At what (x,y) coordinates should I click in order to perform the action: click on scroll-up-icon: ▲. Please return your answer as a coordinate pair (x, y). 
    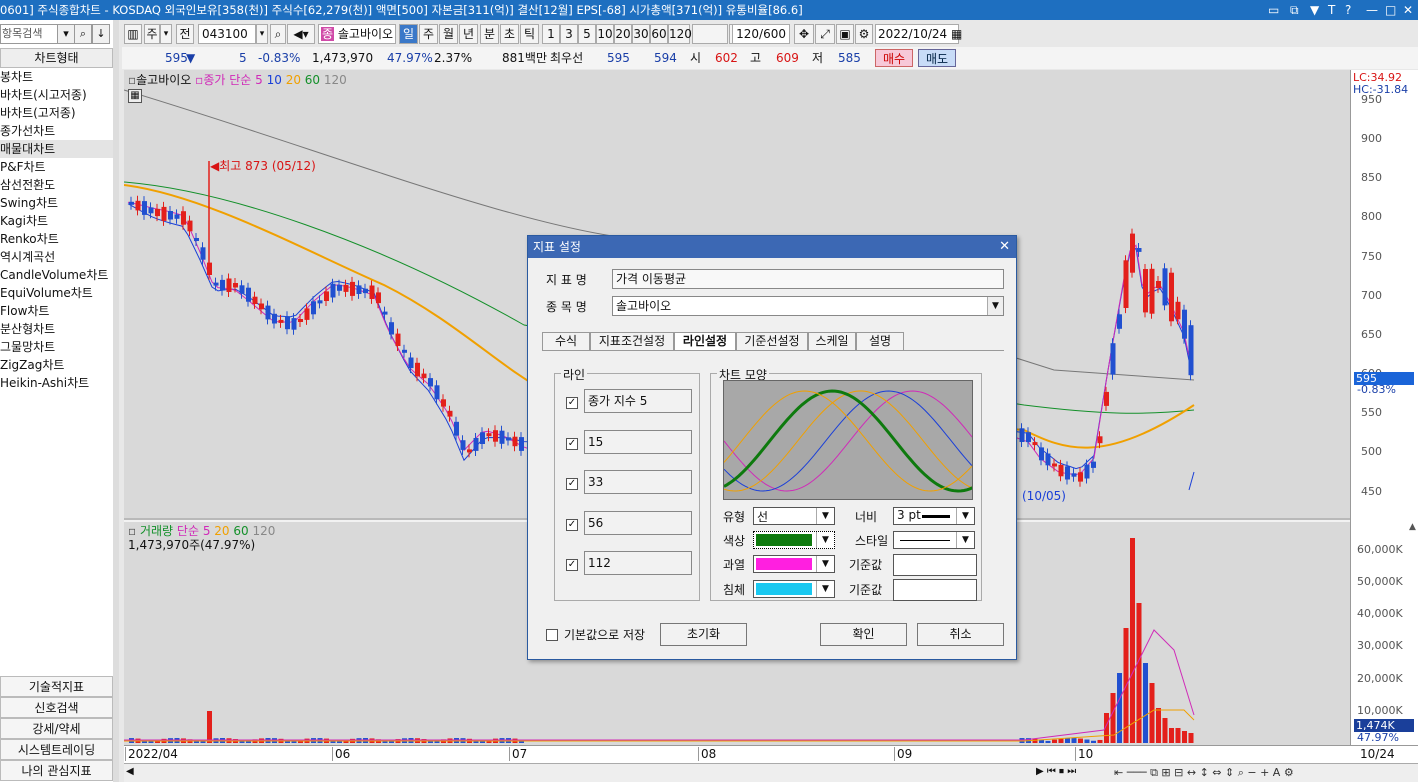
    Looking at the image, I should click on (1412, 527).